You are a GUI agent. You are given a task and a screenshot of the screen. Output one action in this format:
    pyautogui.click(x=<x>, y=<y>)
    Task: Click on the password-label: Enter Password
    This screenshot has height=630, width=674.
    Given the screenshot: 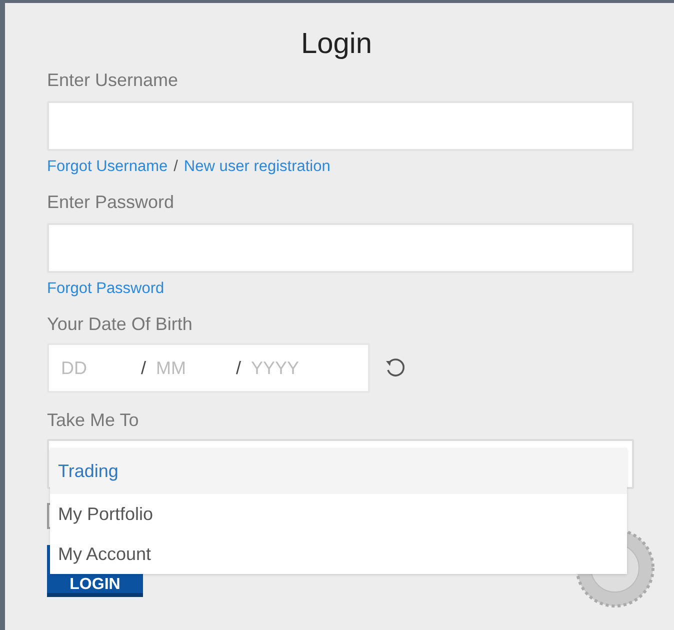 What is the action you would take?
    pyautogui.click(x=111, y=202)
    